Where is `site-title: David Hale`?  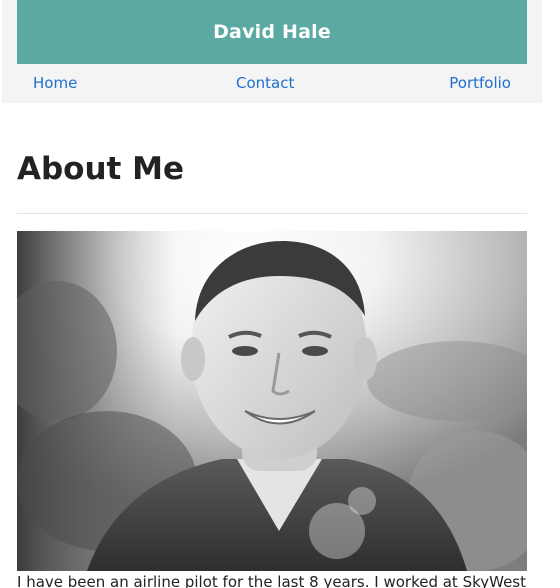
site-title: David Hale is located at coordinates (272, 32).